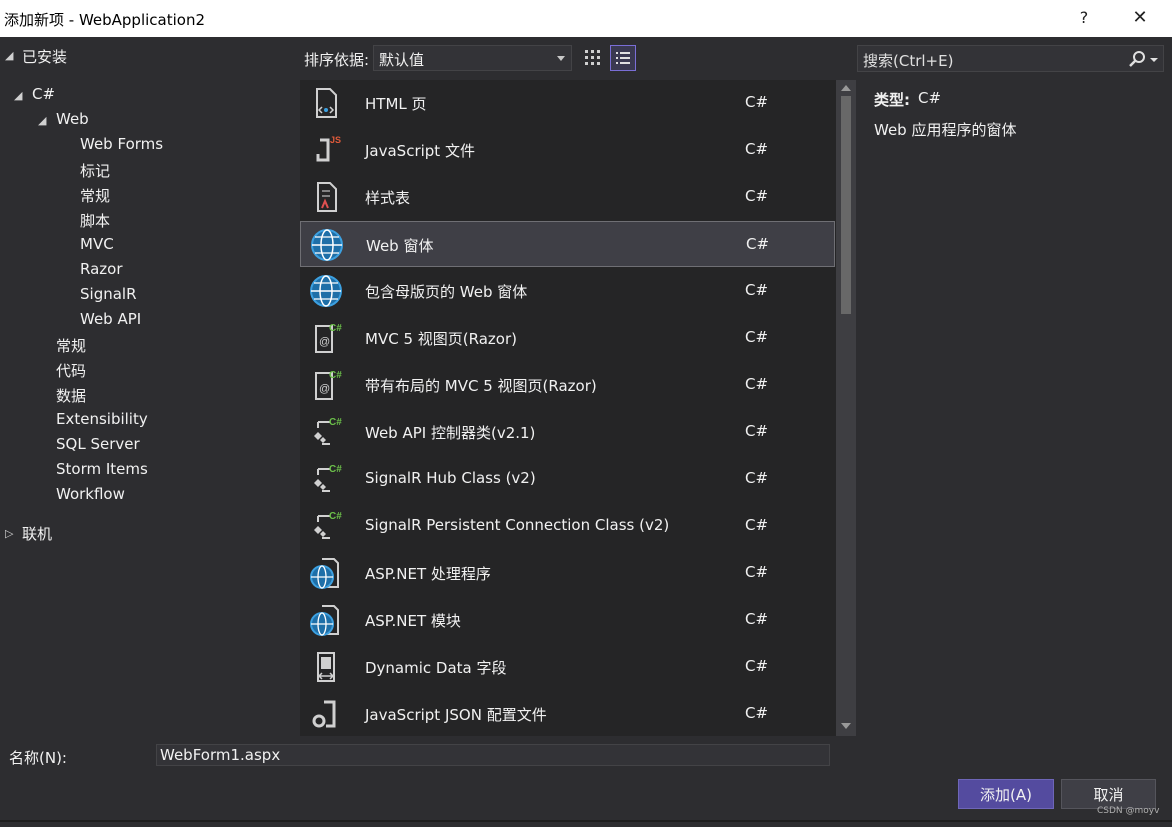 This screenshot has height=827, width=1172. I want to click on template-name: SignalR Persistent Connection Class (v2), so click(517, 525).